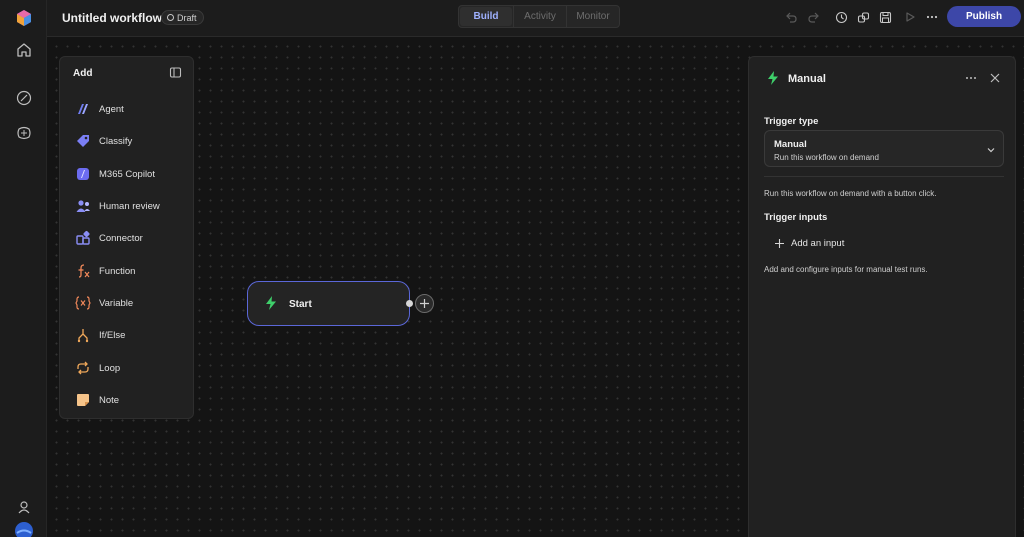 Image resolution: width=1024 pixels, height=537 pixels. What do you see at coordinates (807, 79) in the screenshot?
I see `panel-title: Manual` at bounding box center [807, 79].